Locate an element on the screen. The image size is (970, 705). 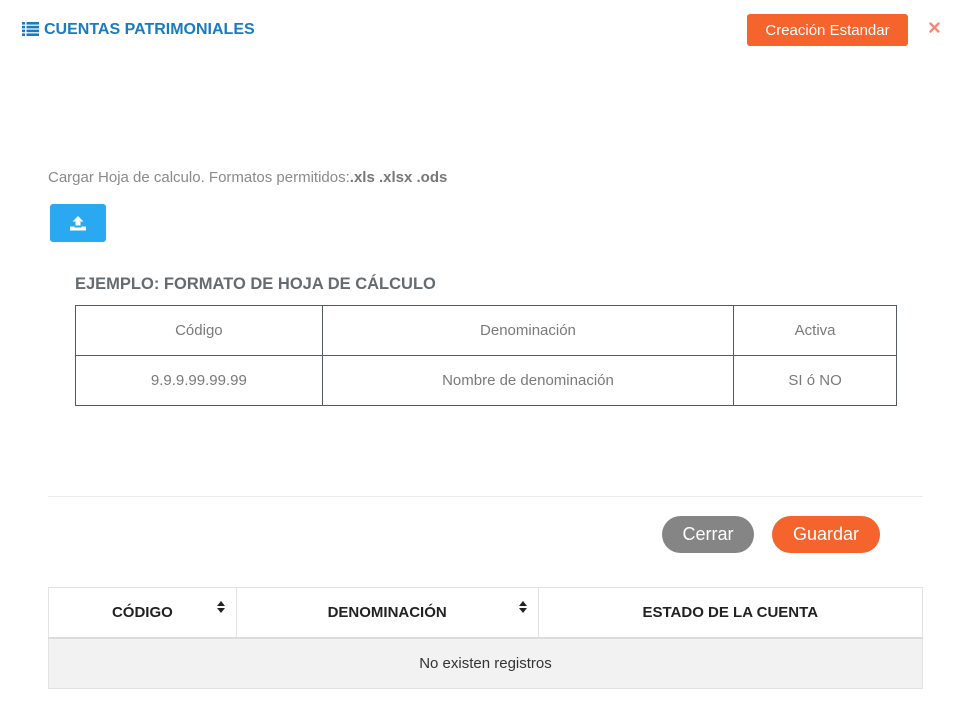
column-header-estado: ESTADO DE LA CUENTA is located at coordinates (730, 613).